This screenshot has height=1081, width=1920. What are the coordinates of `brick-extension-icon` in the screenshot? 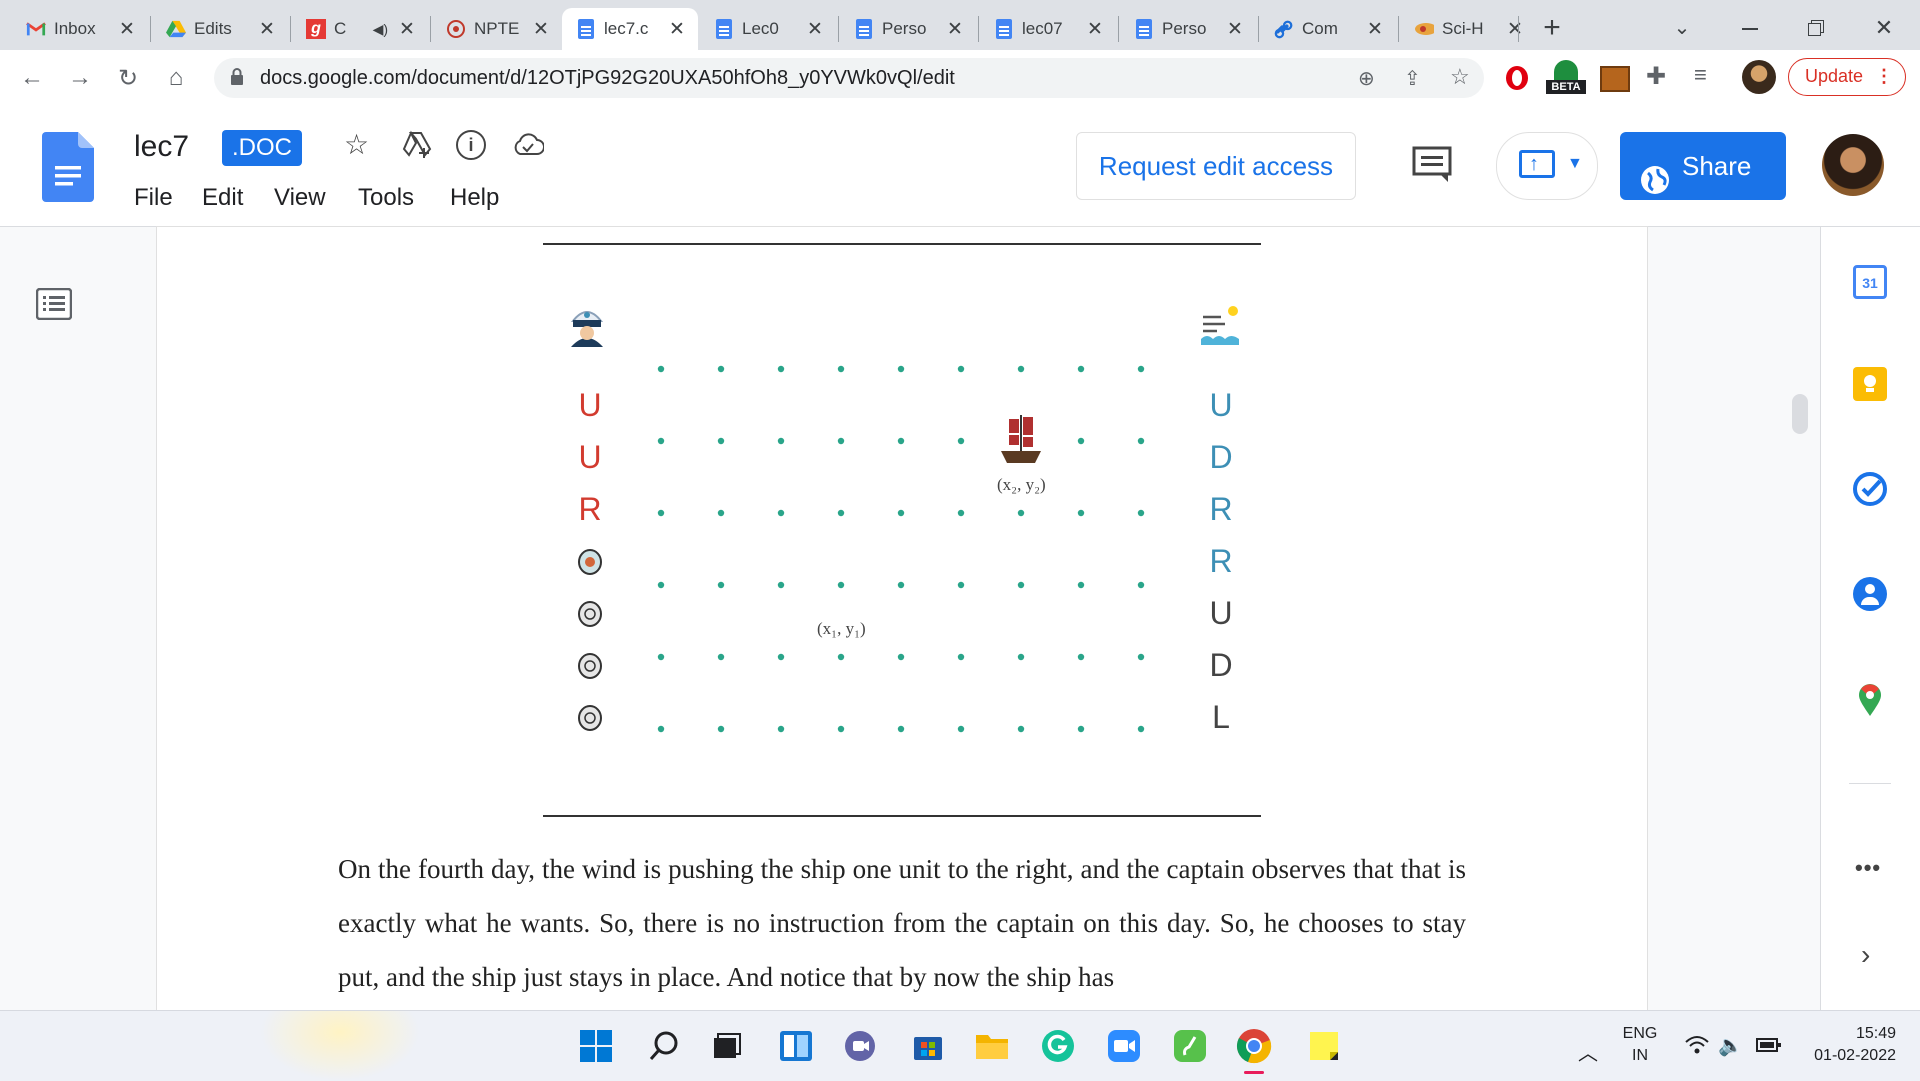 It's located at (1615, 79).